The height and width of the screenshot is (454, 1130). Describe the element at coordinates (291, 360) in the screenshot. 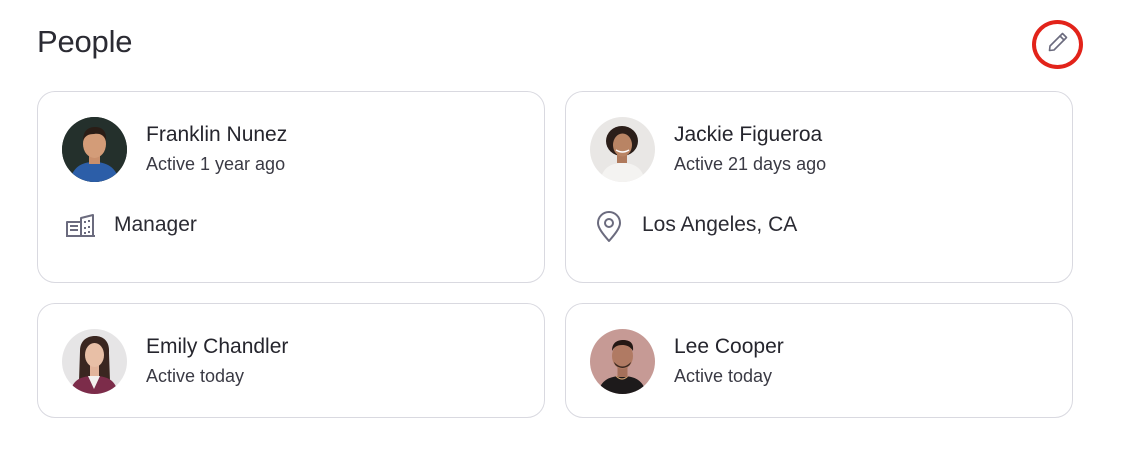

I see `person-card-emily-chandler: Emily Chandler Active today` at that location.